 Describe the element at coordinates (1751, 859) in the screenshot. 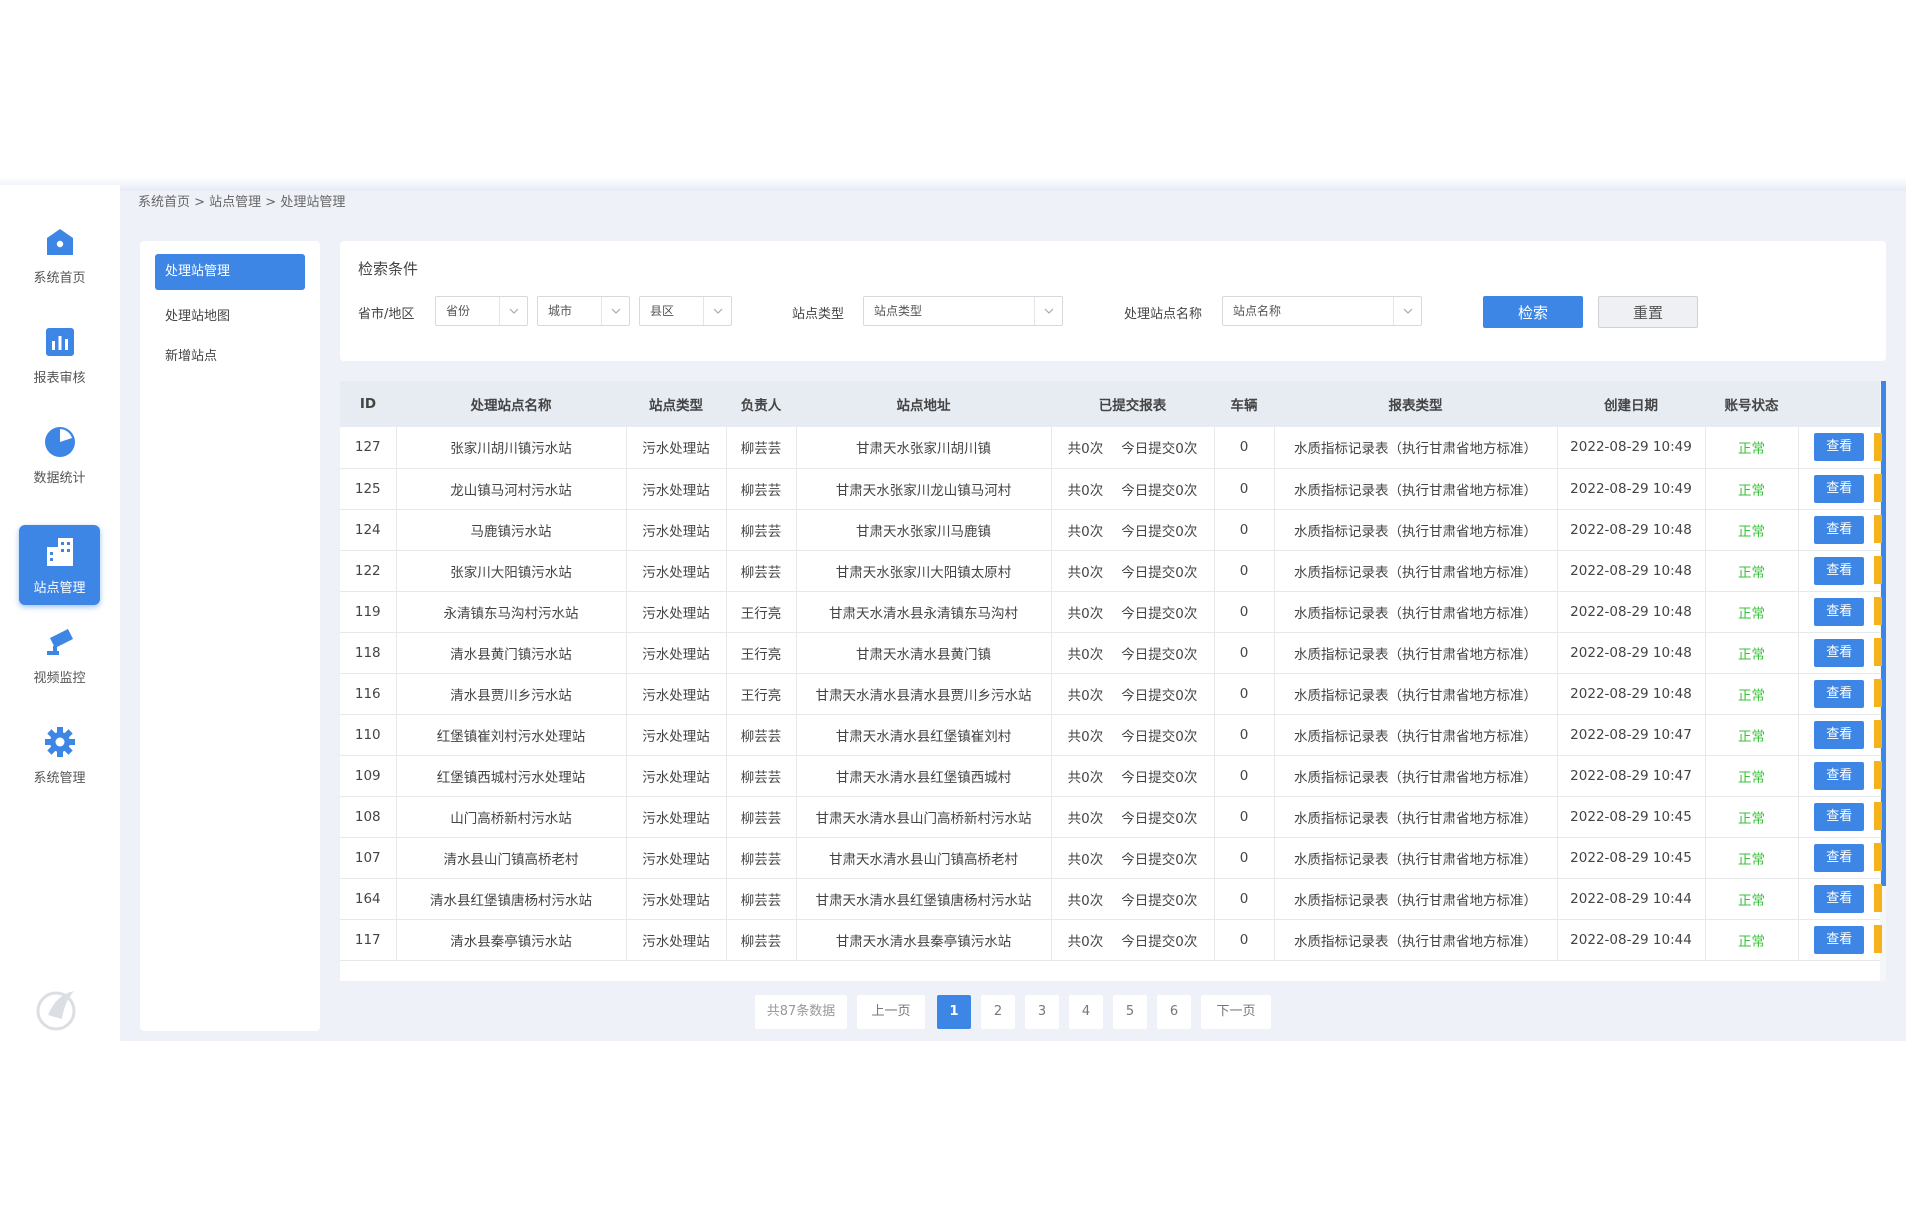

I see `status-badge: 正常` at that location.